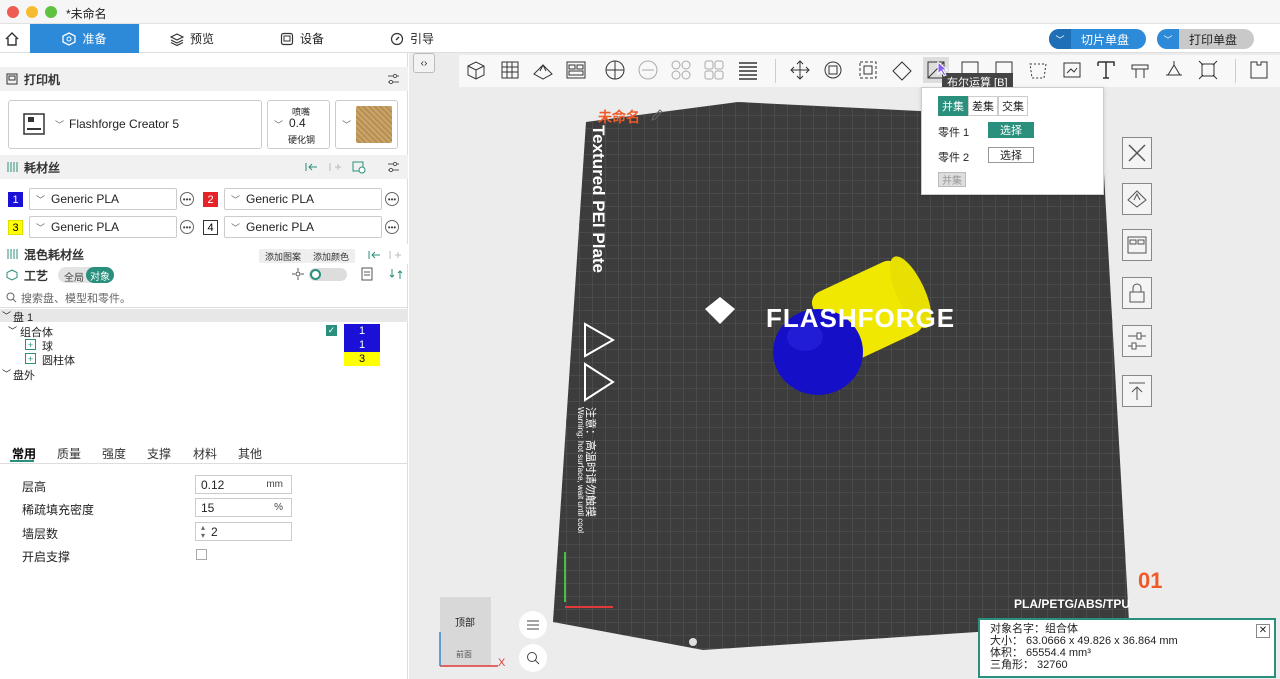 Image resolution: width=1280 pixels, height=679 pixels. What do you see at coordinates (1011, 130) in the screenshot?
I see `part1-select-button: 选择` at bounding box center [1011, 130].